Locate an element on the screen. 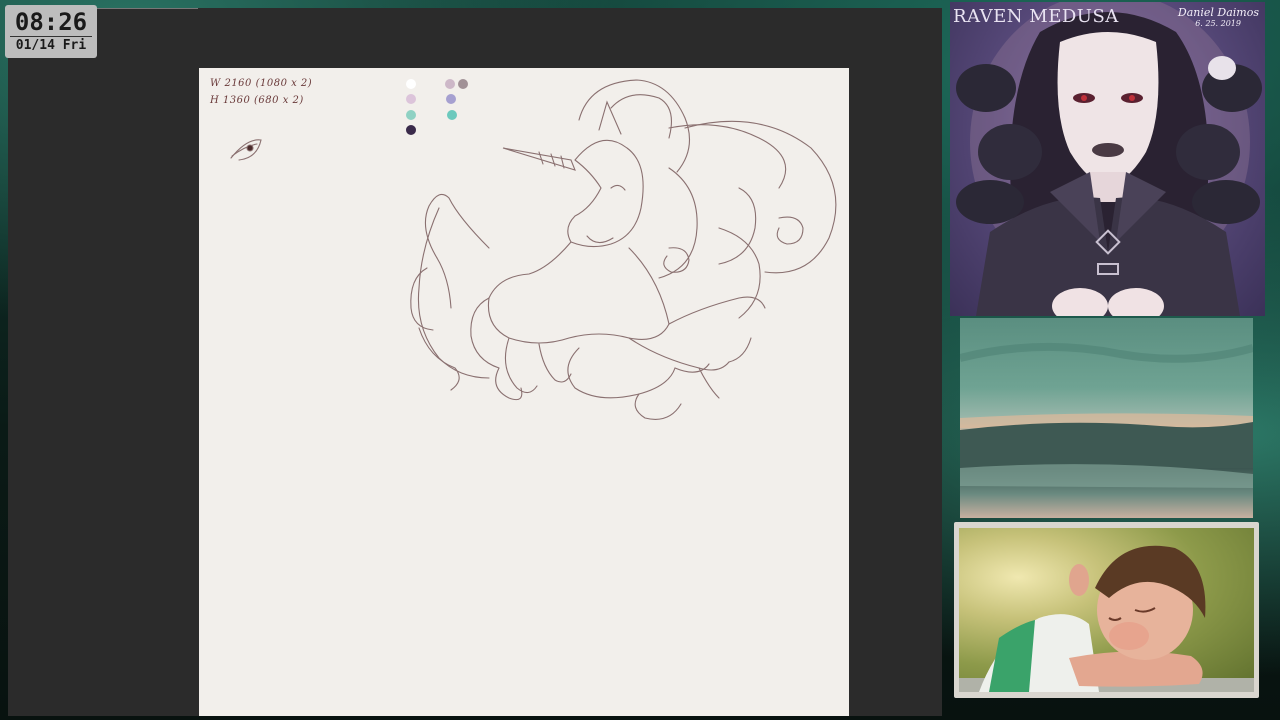 The width and height of the screenshot is (1280, 720). reference-figure-illustration is located at coordinates (1109, 159).